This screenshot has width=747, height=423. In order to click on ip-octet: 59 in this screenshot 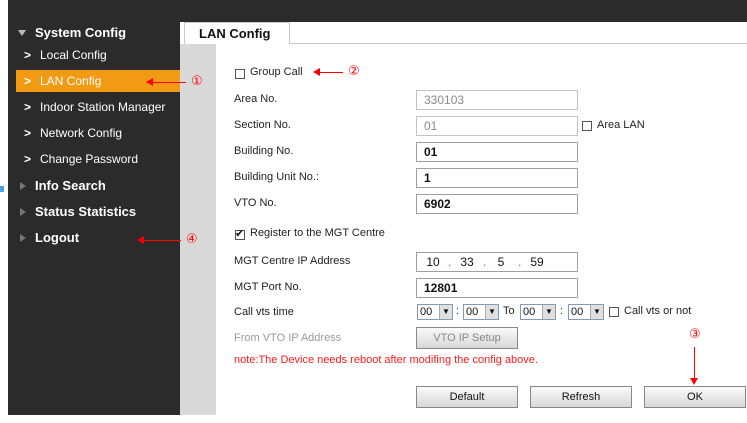, I will do `click(537, 262)`.